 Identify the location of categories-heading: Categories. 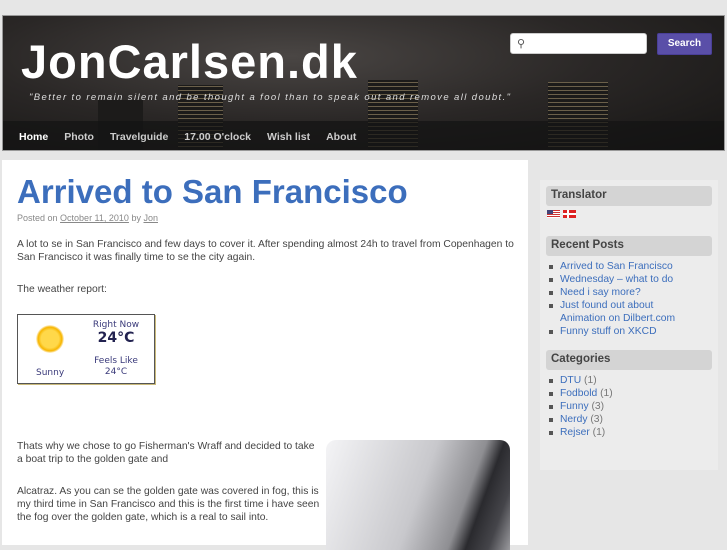
(629, 360).